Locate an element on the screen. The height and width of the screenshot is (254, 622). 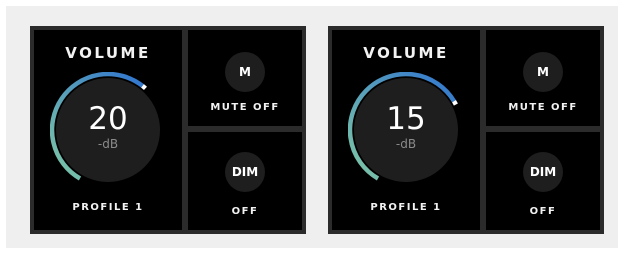
volume-dial: 20 -dB is located at coordinates (108, 130).